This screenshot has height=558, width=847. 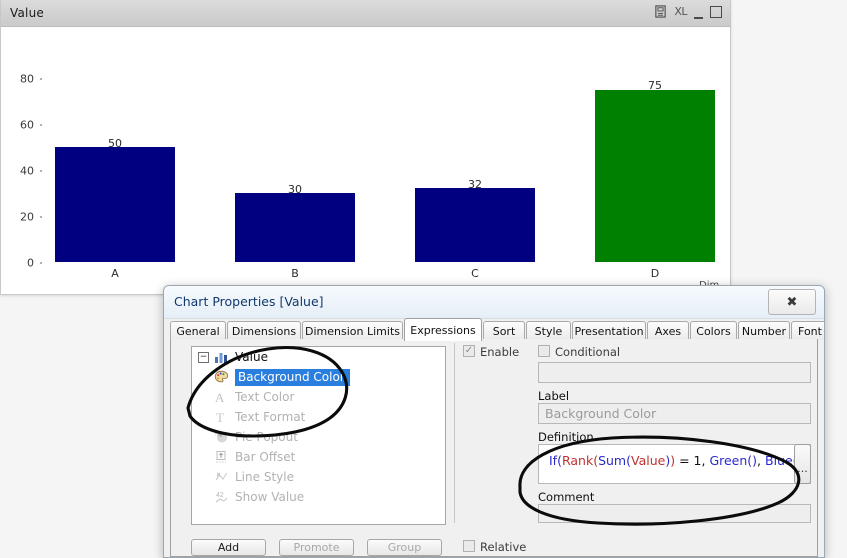 I want to click on close-icon: ✖, so click(x=792, y=302).